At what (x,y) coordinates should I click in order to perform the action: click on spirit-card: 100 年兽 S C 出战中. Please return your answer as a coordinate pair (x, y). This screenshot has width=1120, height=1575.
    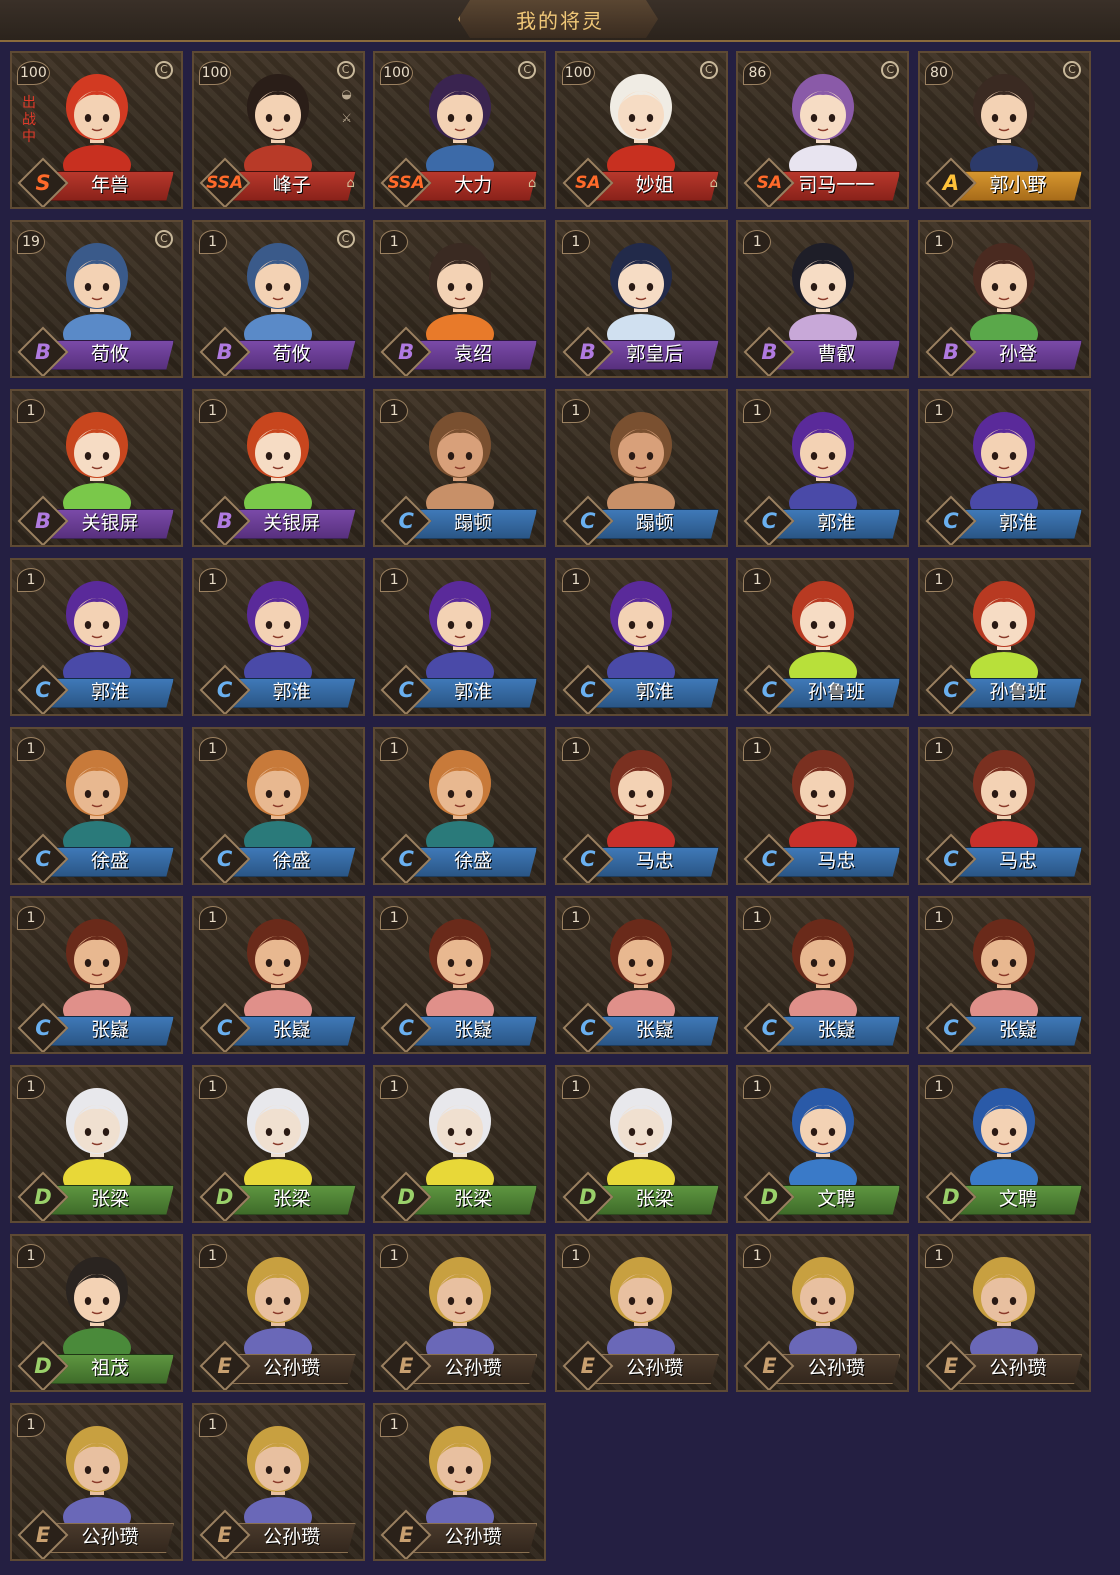
    Looking at the image, I should click on (96, 130).